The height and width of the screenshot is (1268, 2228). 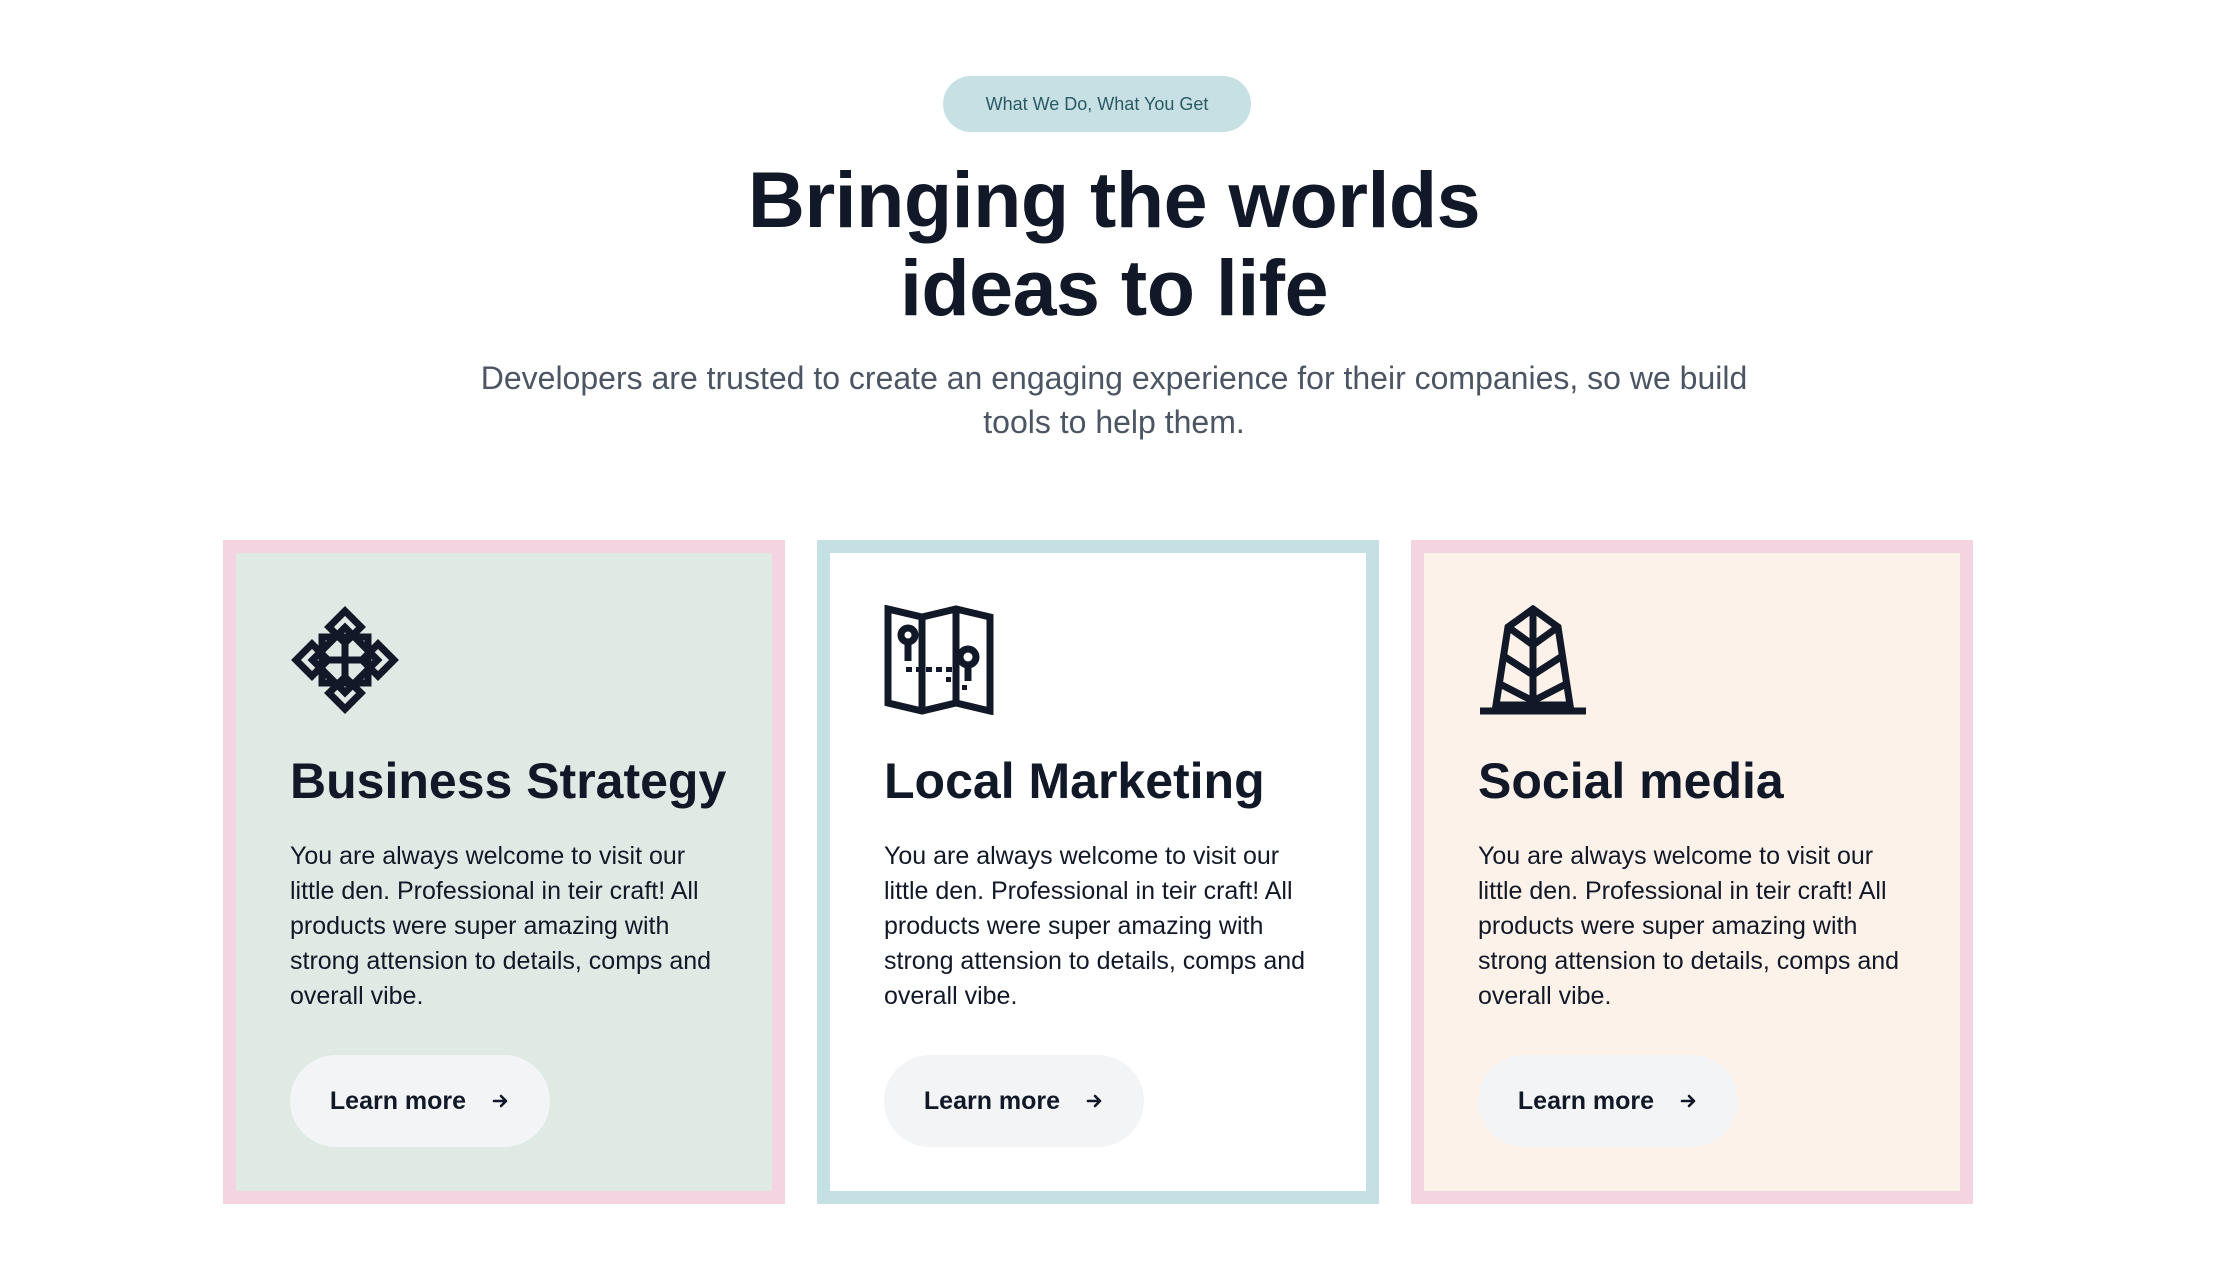 What do you see at coordinates (508, 781) in the screenshot?
I see `card-title: Business Strategy` at bounding box center [508, 781].